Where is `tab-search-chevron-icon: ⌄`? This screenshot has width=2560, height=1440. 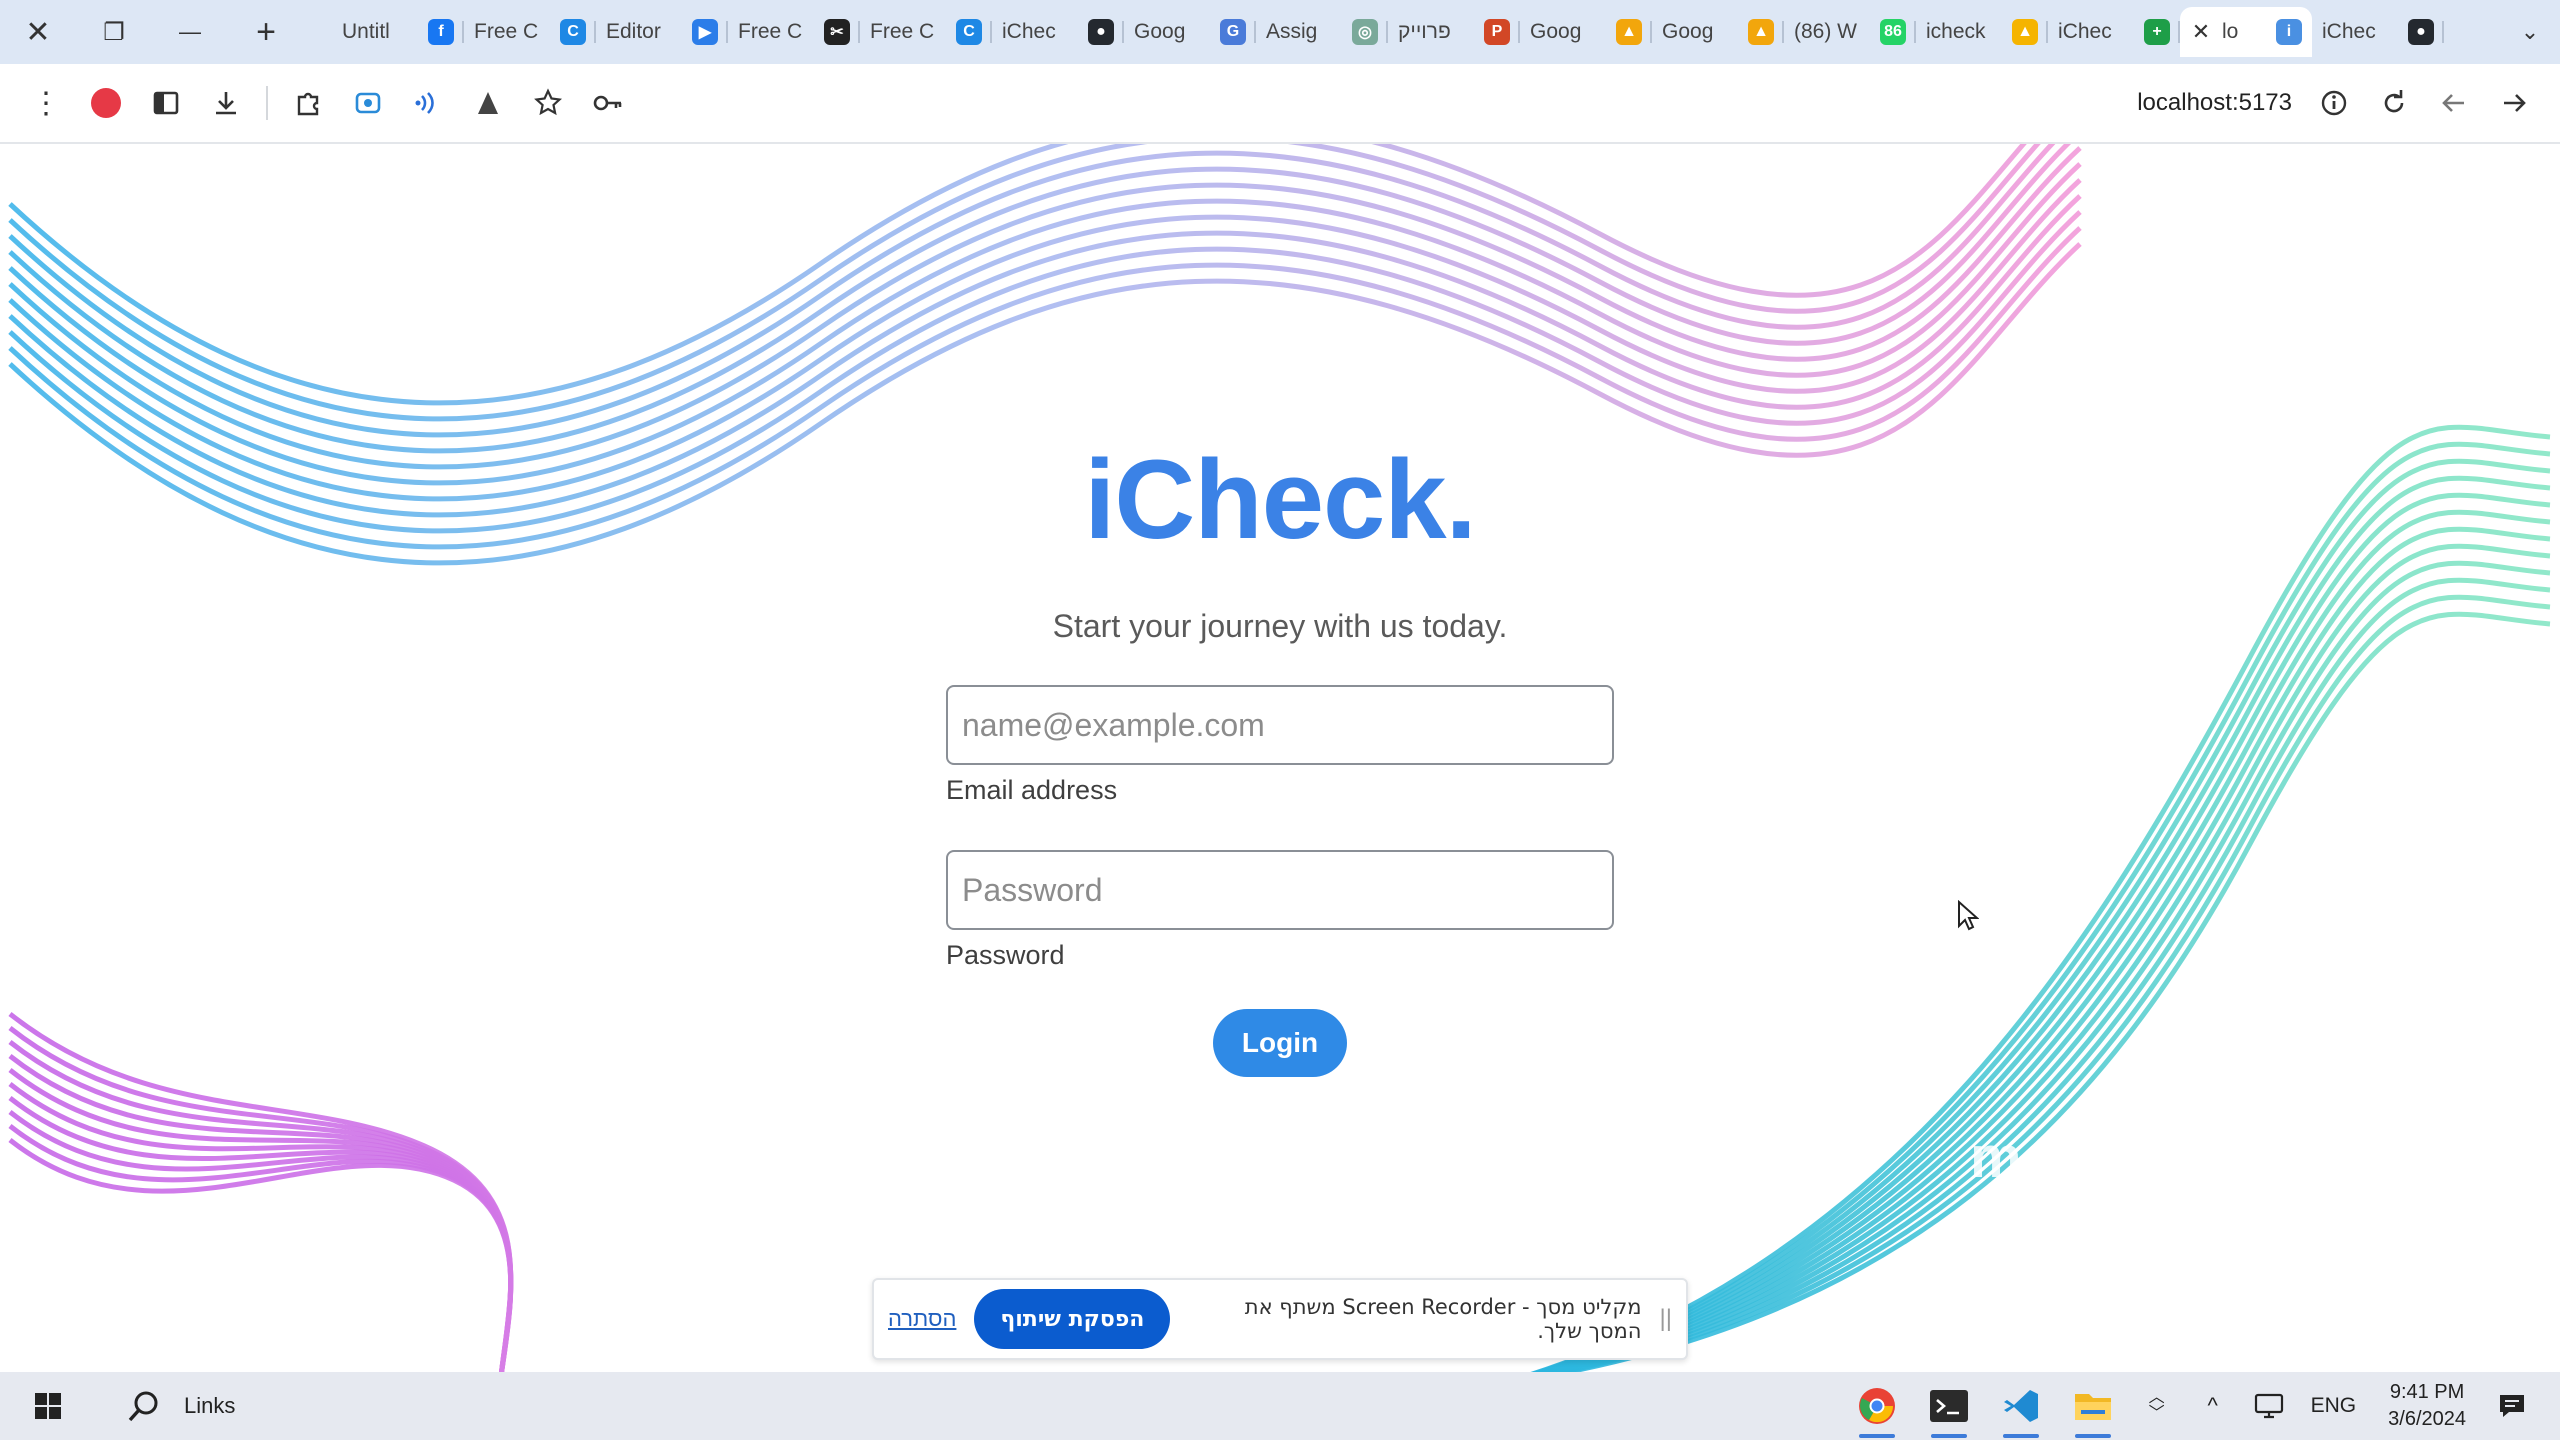 tab-search-chevron-icon: ⌄ is located at coordinates (2530, 32).